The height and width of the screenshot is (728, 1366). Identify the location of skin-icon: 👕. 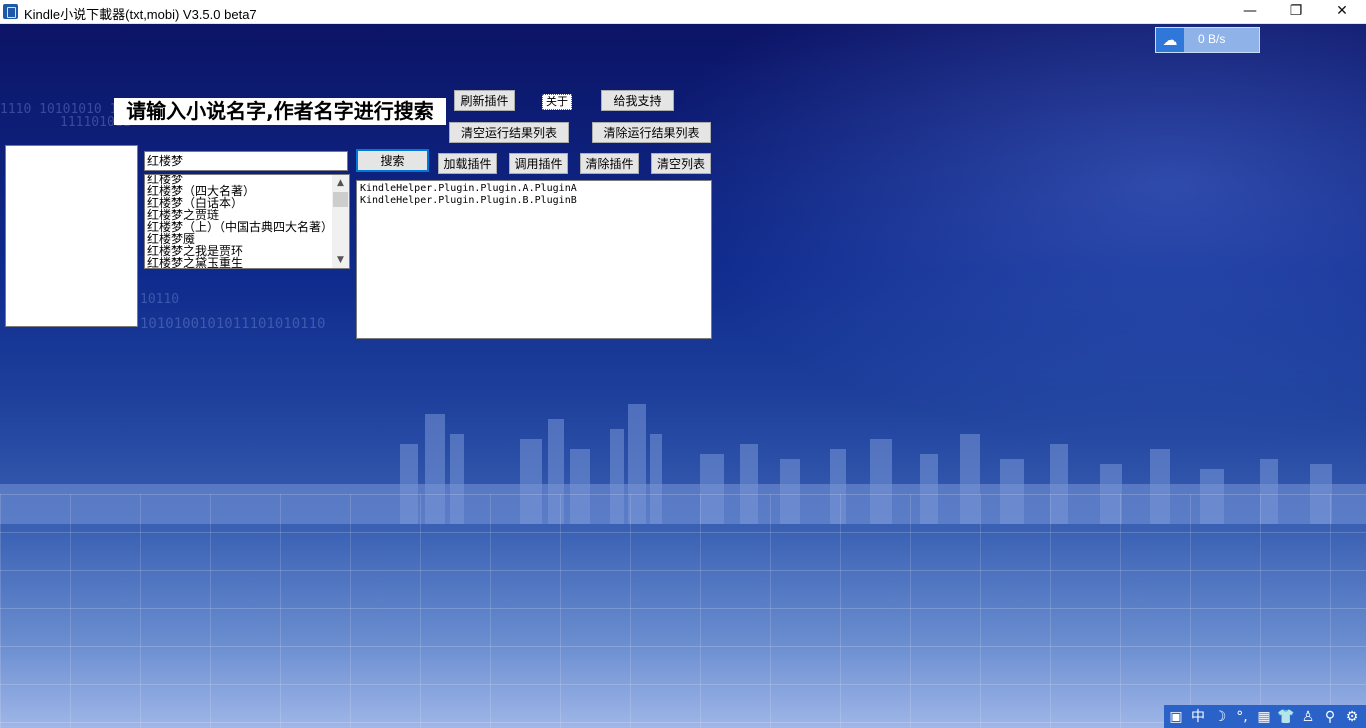
(1286, 717).